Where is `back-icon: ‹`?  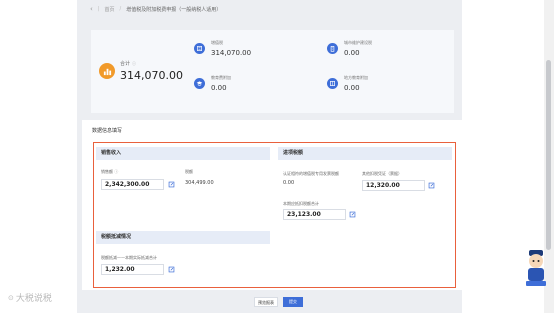 back-icon: ‹ is located at coordinates (91, 9).